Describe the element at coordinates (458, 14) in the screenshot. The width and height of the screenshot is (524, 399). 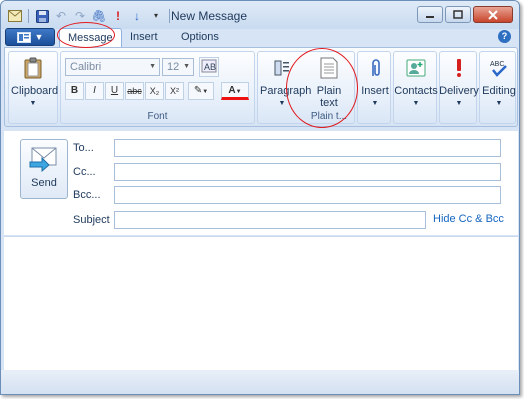
I see `maximize-button` at that location.